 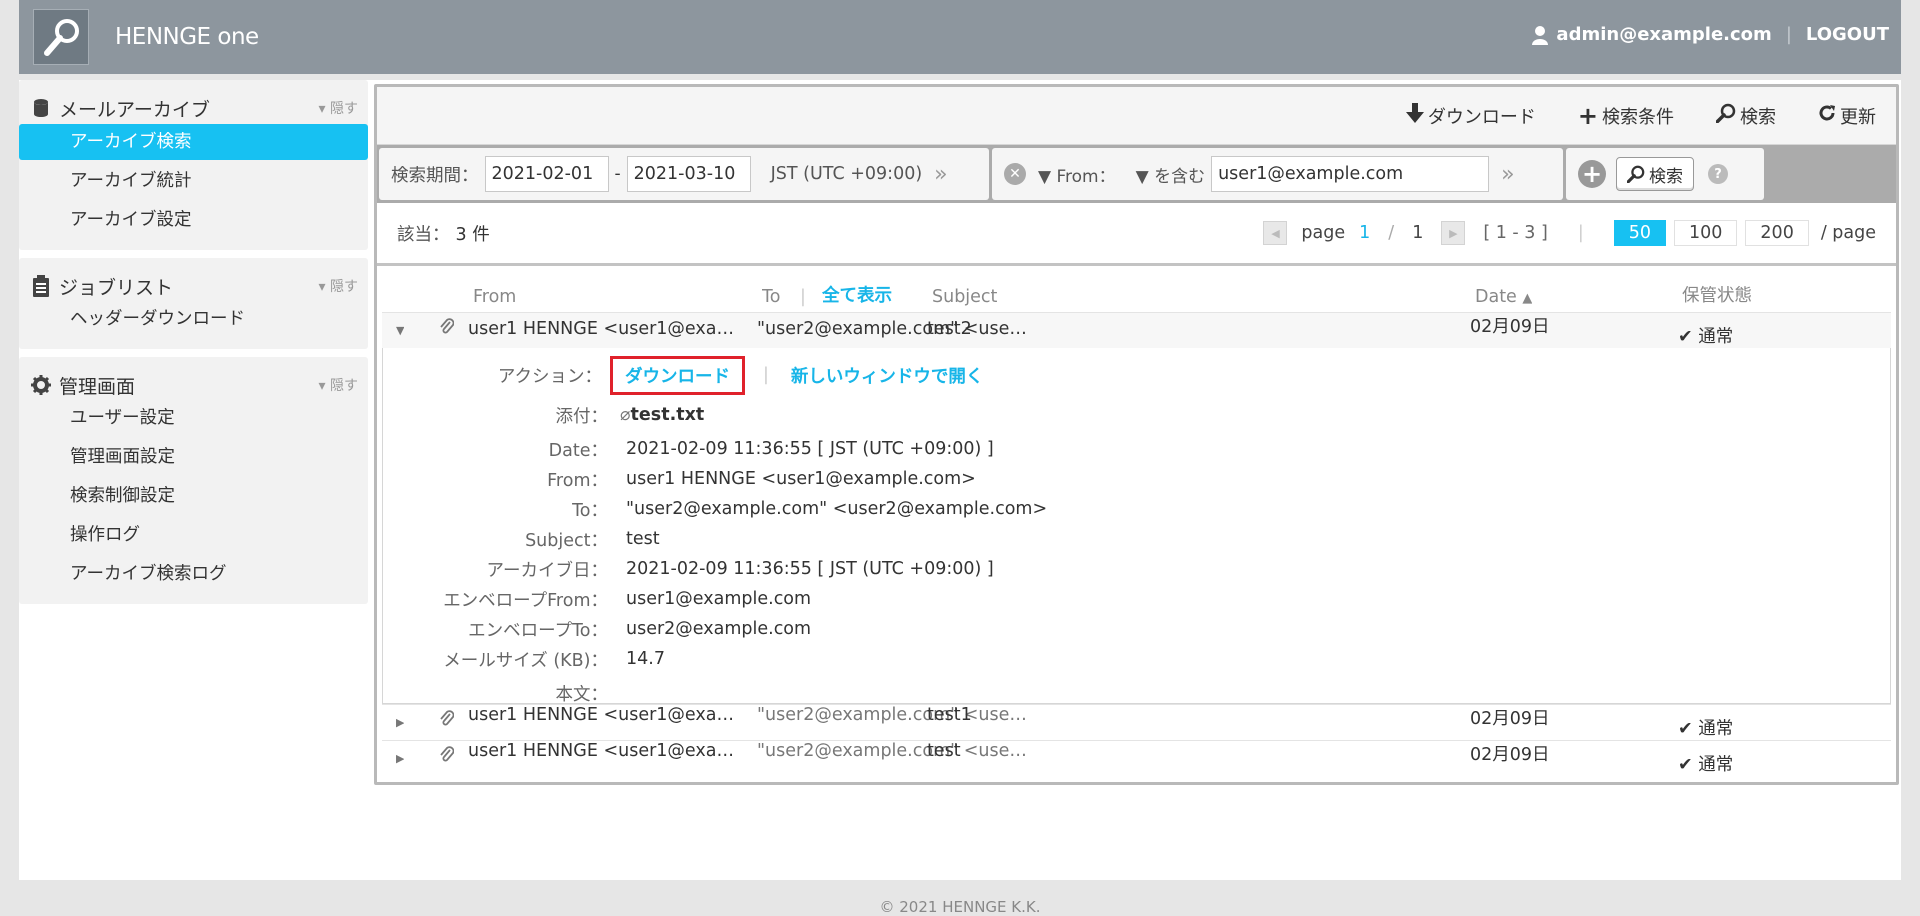 I want to click on row-date: 02月09日, so click(x=1510, y=719).